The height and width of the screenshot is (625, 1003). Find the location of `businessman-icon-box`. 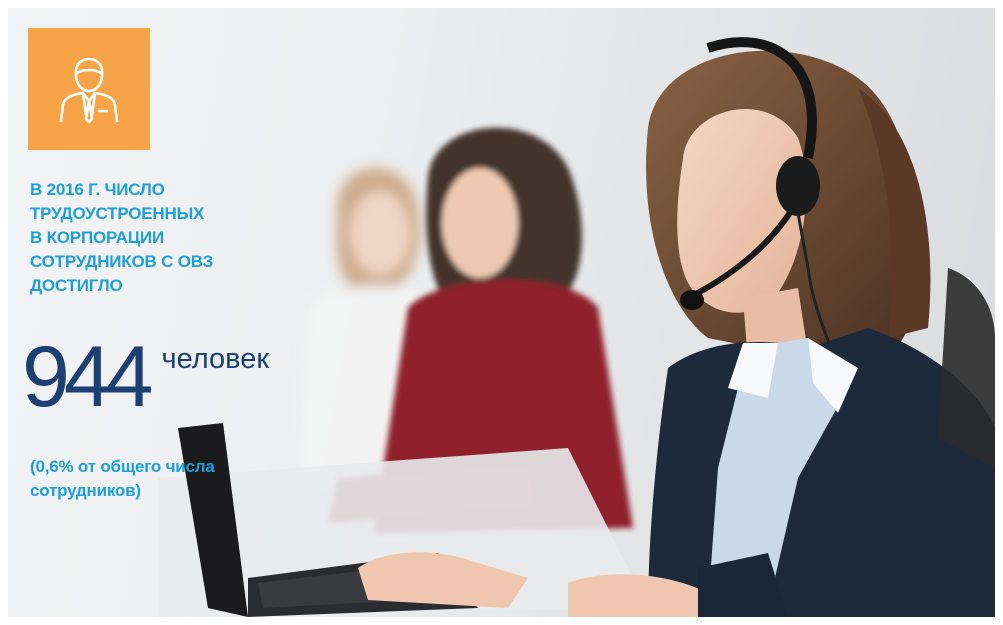

businessman-icon-box is located at coordinates (89, 89).